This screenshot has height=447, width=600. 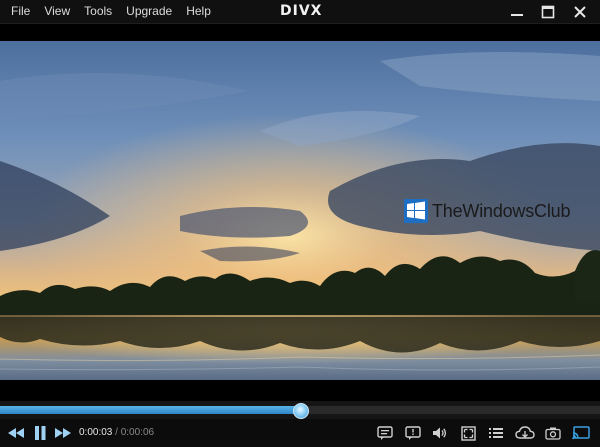 I want to click on playlist-icon, so click(x=496, y=433).